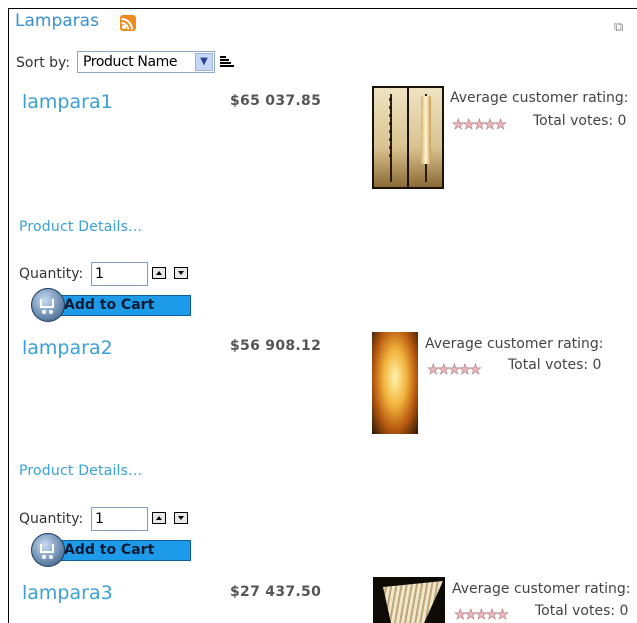 This screenshot has height=623, width=637. What do you see at coordinates (8, 315) in the screenshot?
I see `frame-left-border` at bounding box center [8, 315].